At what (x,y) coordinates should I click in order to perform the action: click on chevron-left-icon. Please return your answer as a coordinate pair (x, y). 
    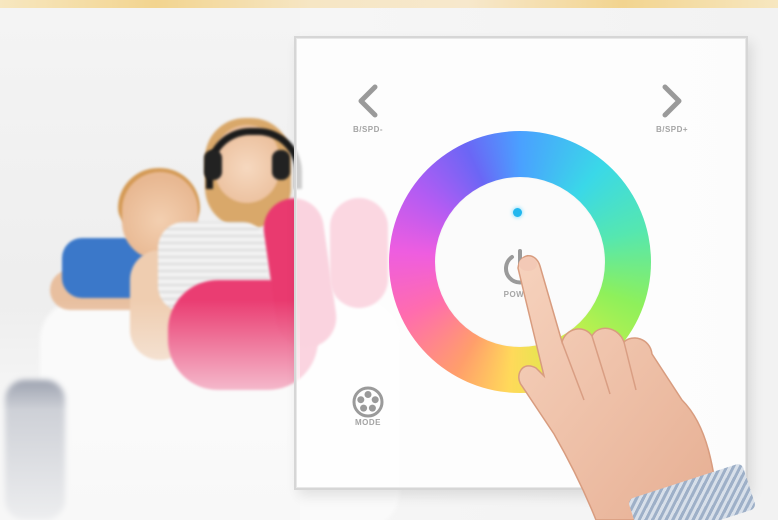
    Looking at the image, I should click on (368, 104).